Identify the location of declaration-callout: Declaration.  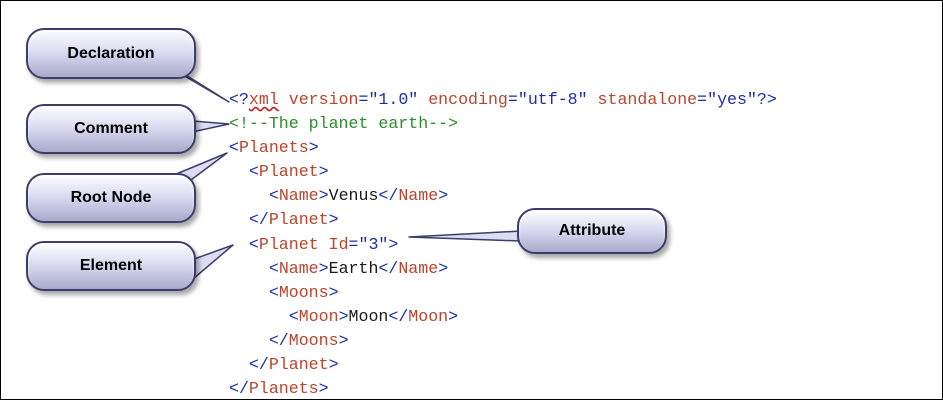
(111, 53).